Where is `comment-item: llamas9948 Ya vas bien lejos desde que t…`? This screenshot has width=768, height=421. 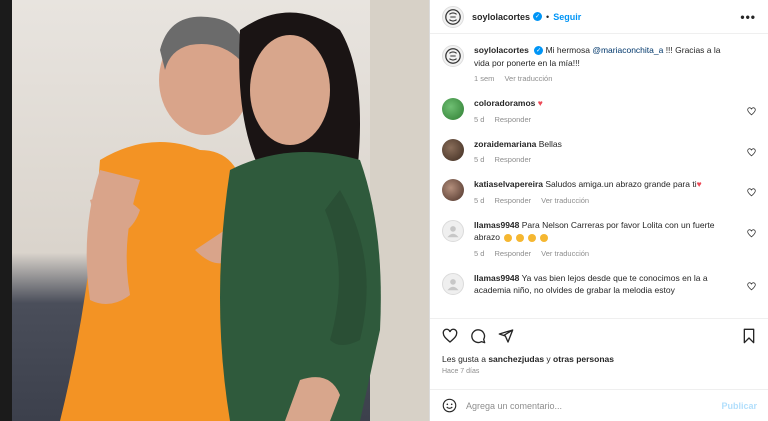
comment-item: llamas9948 Ya vas bien lejos desde que t… is located at coordinates (599, 284).